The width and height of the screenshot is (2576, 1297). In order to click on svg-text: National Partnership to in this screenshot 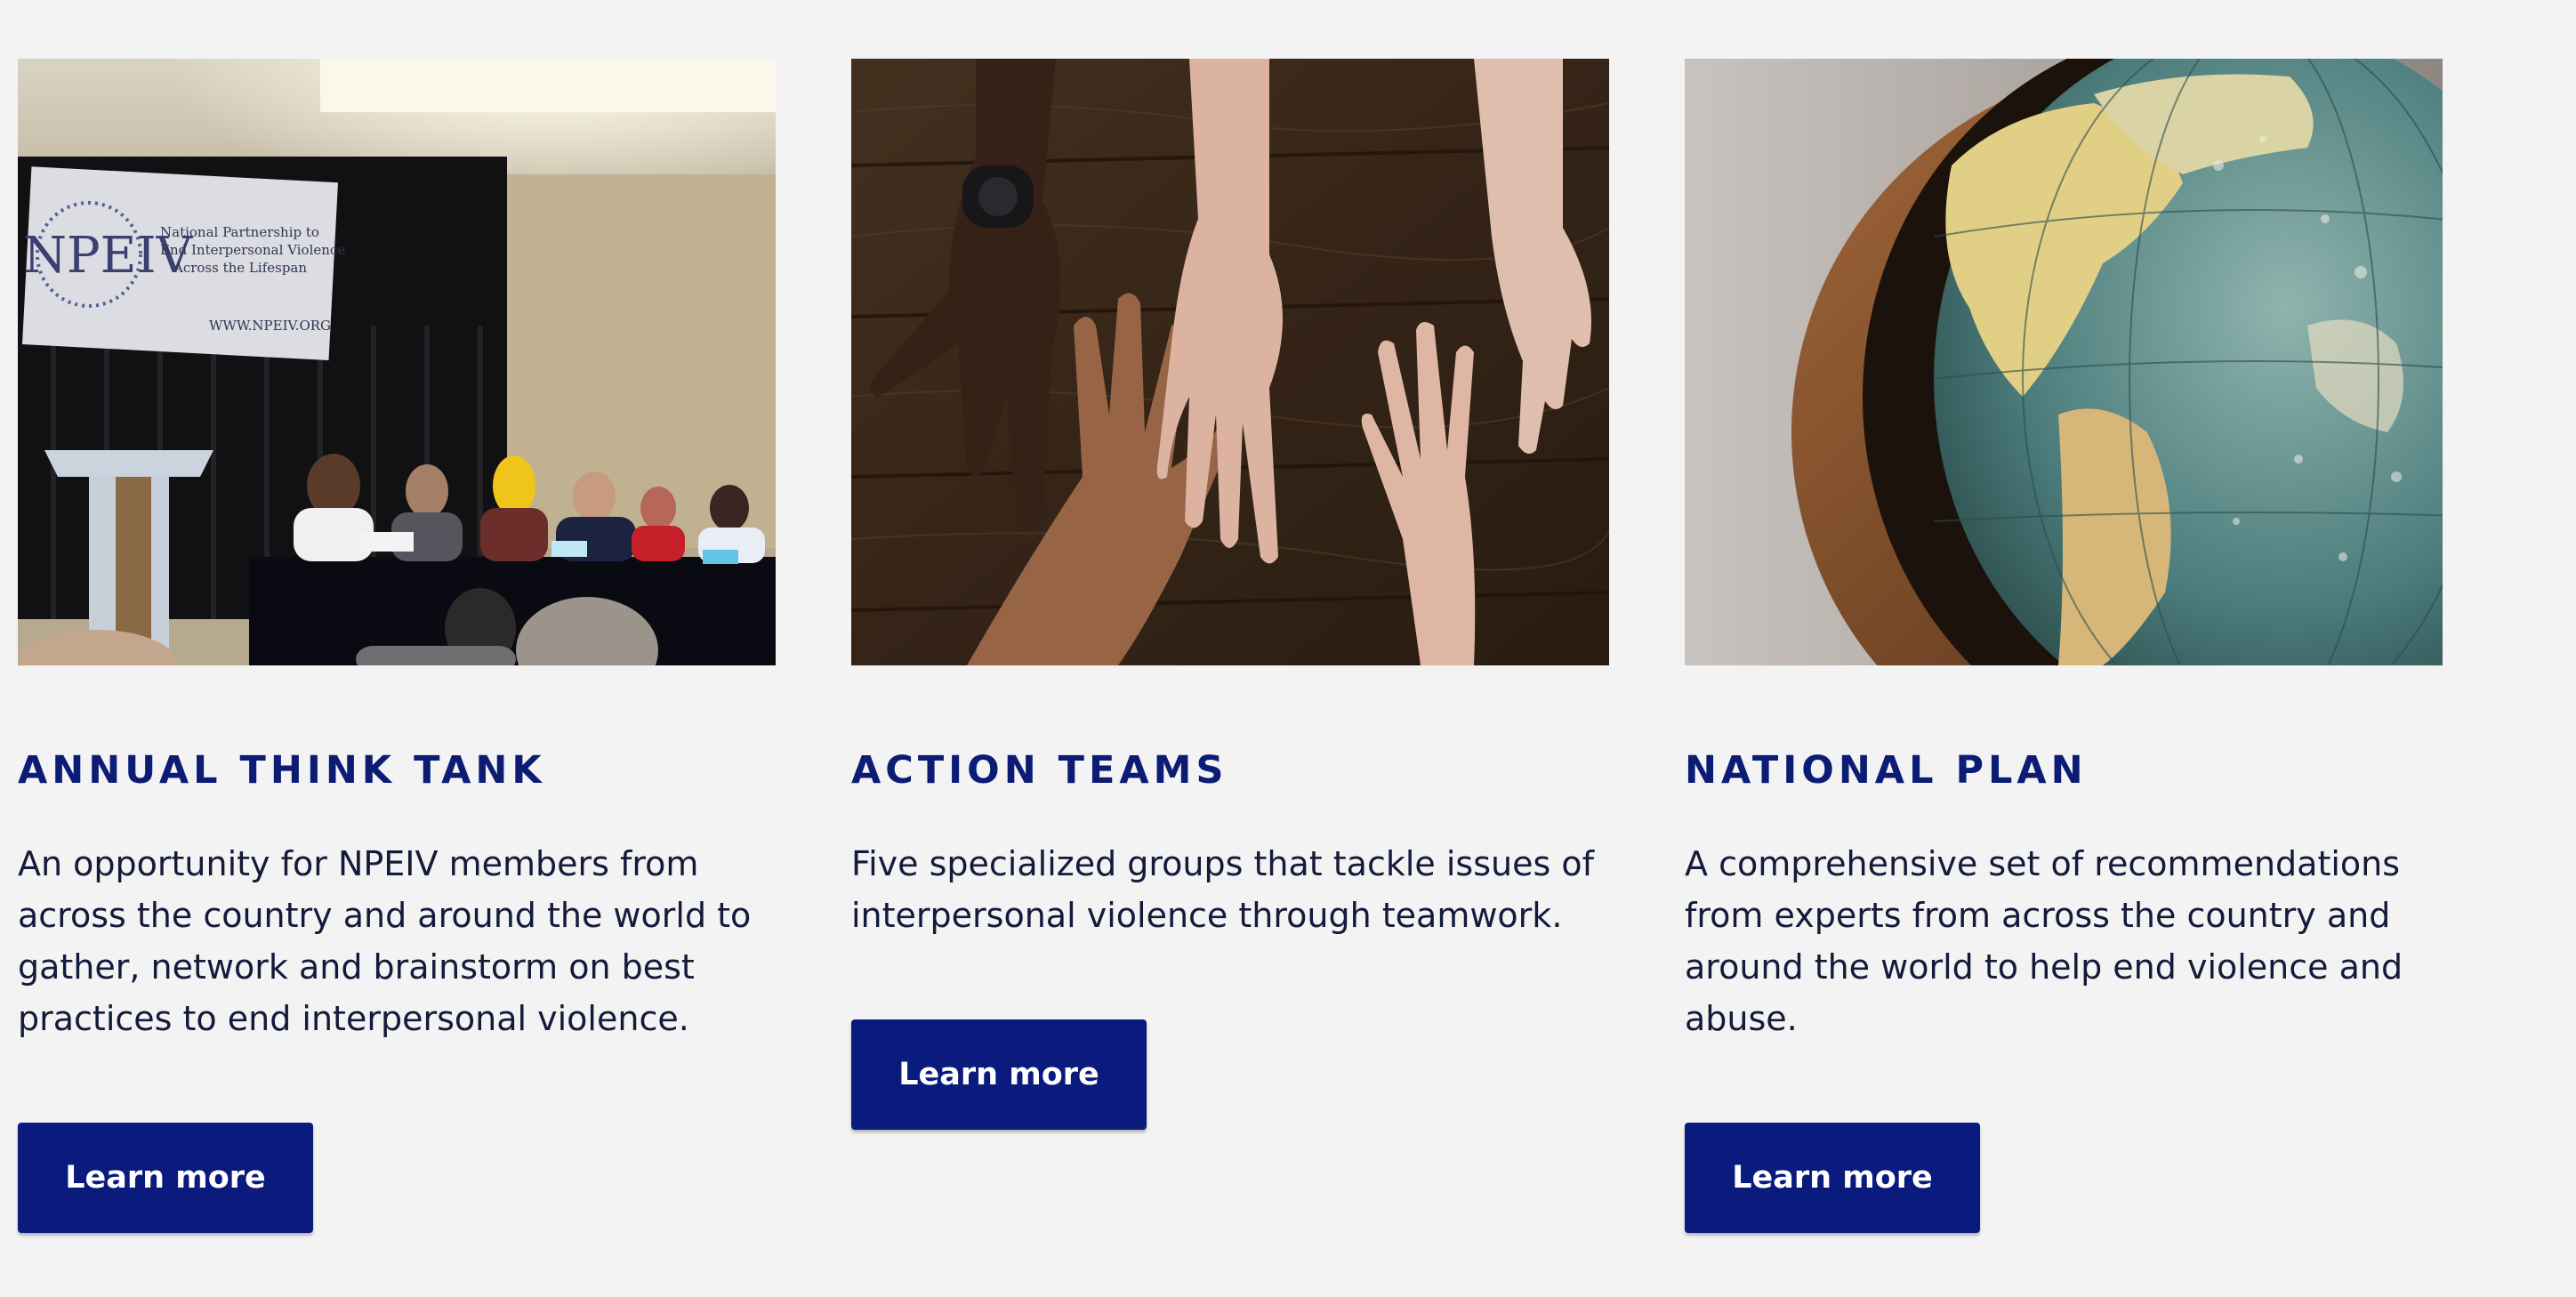, I will do `click(239, 232)`.